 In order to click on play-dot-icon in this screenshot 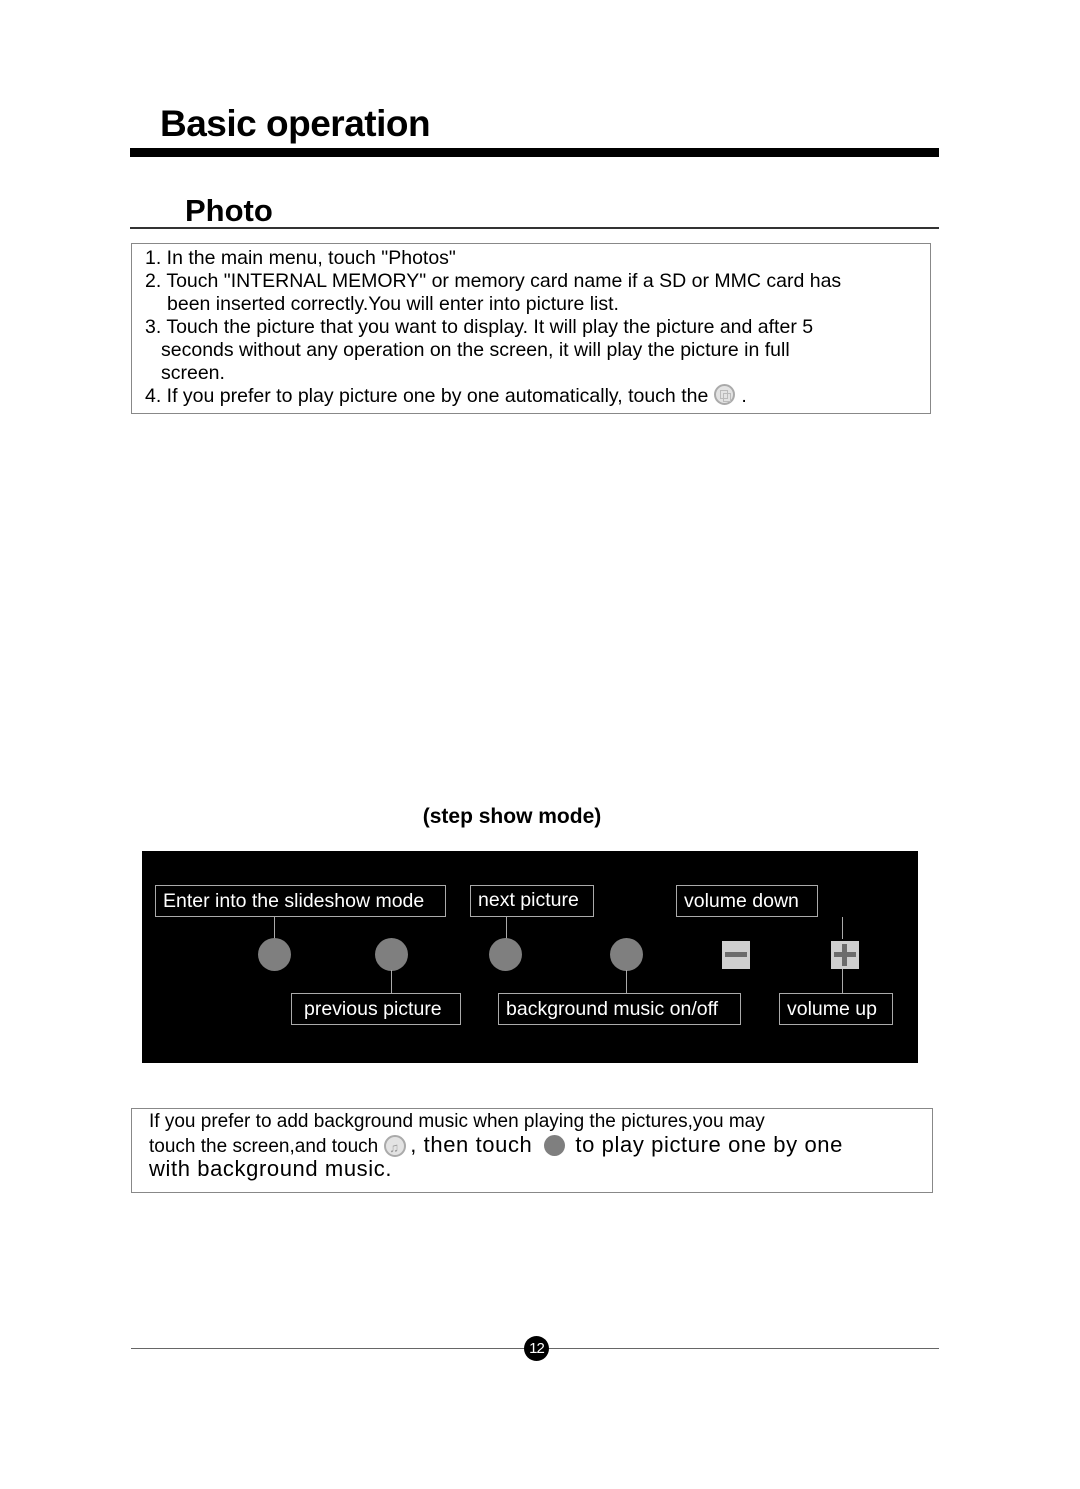, I will do `click(555, 1146)`.